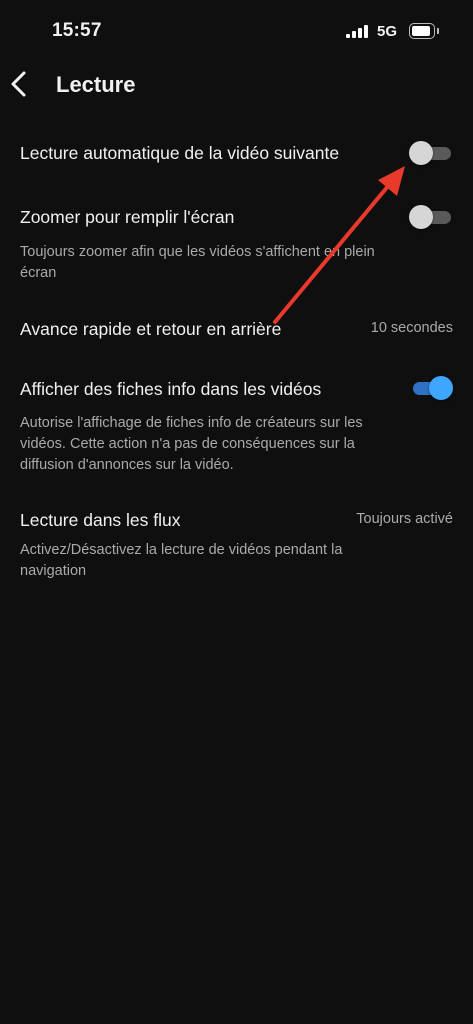  Describe the element at coordinates (438, 31) in the screenshot. I see `battery-tip` at that location.